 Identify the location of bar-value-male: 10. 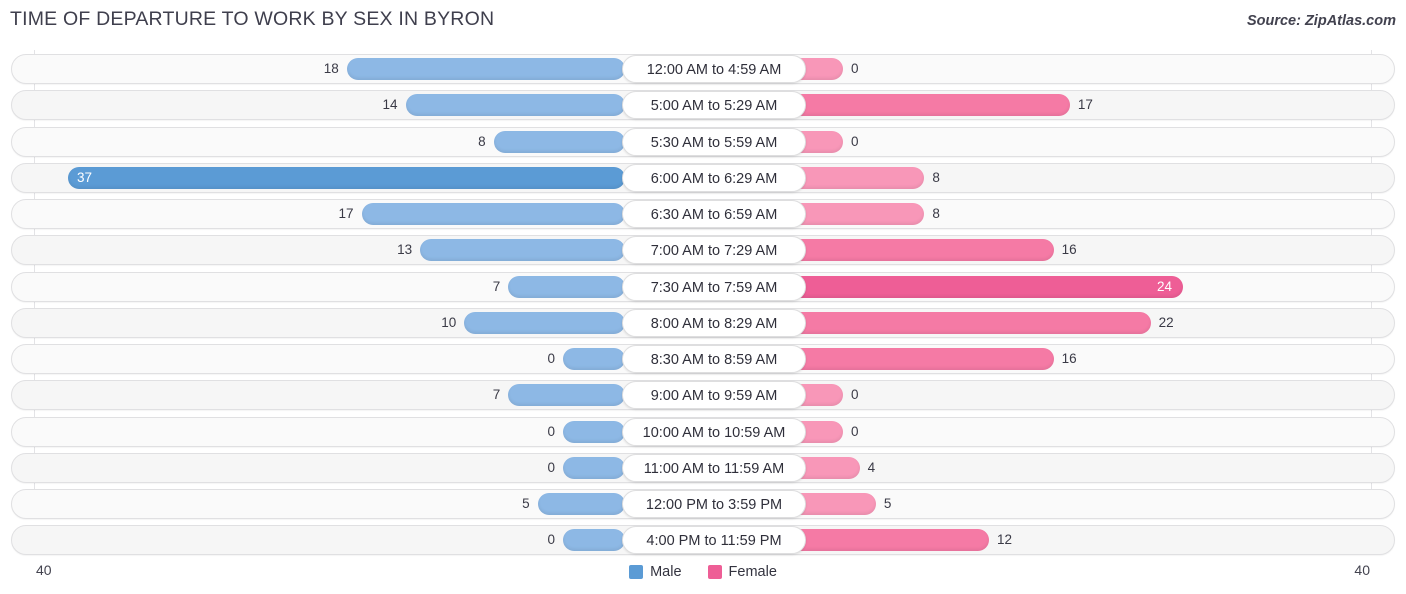
(449, 322).